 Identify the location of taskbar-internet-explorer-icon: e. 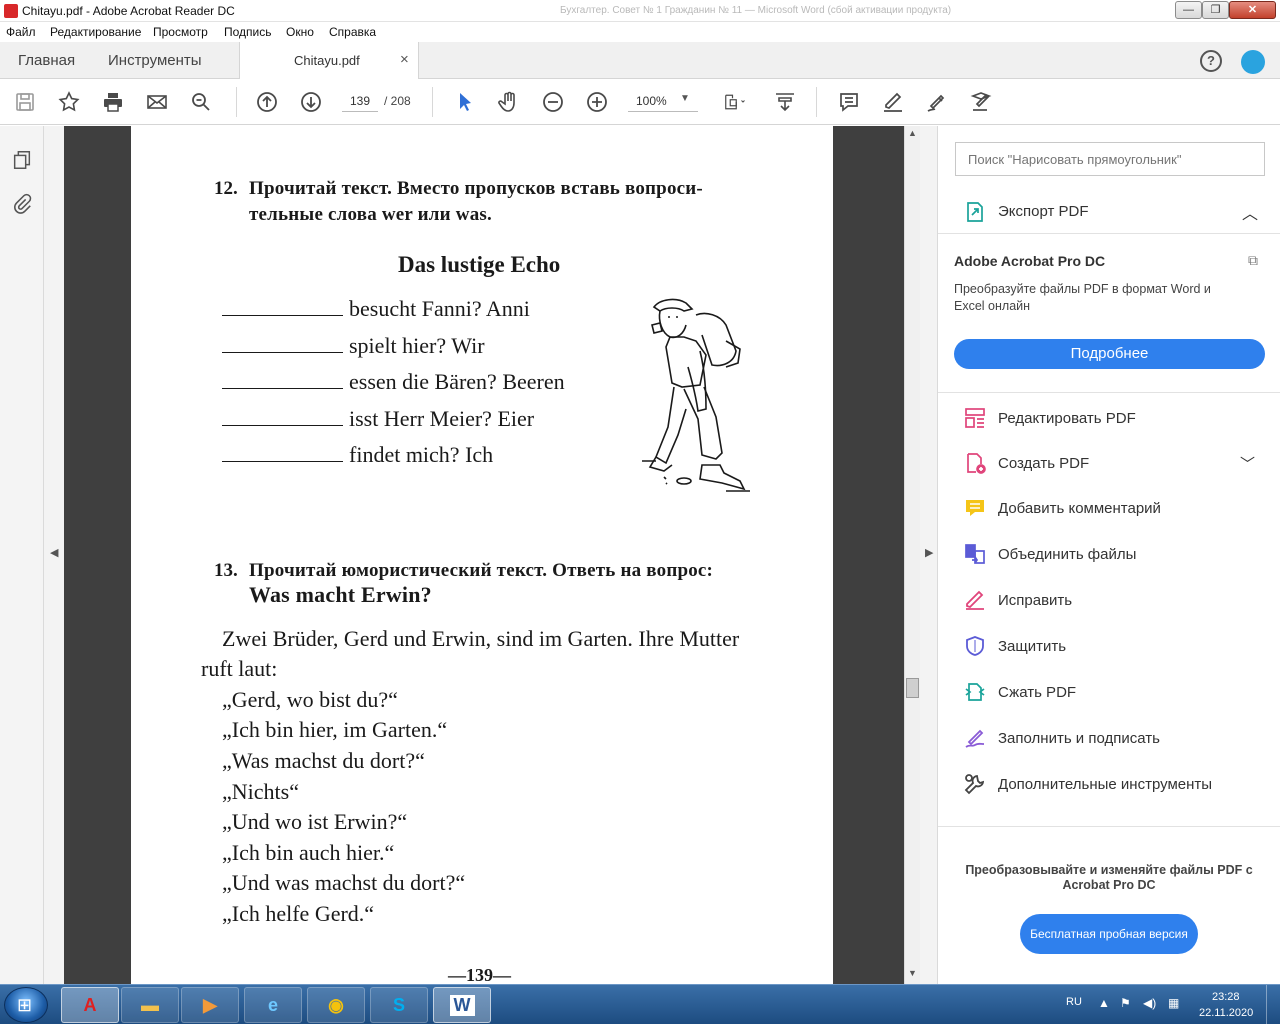
(273, 1005).